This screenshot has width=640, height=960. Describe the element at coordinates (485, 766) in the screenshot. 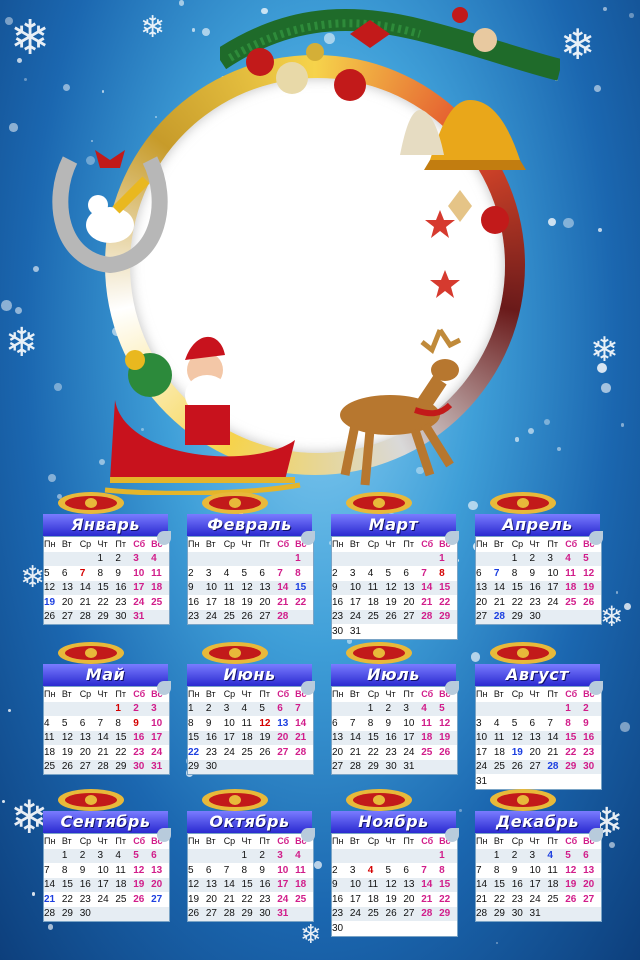

I see `day-cell: 24` at that location.